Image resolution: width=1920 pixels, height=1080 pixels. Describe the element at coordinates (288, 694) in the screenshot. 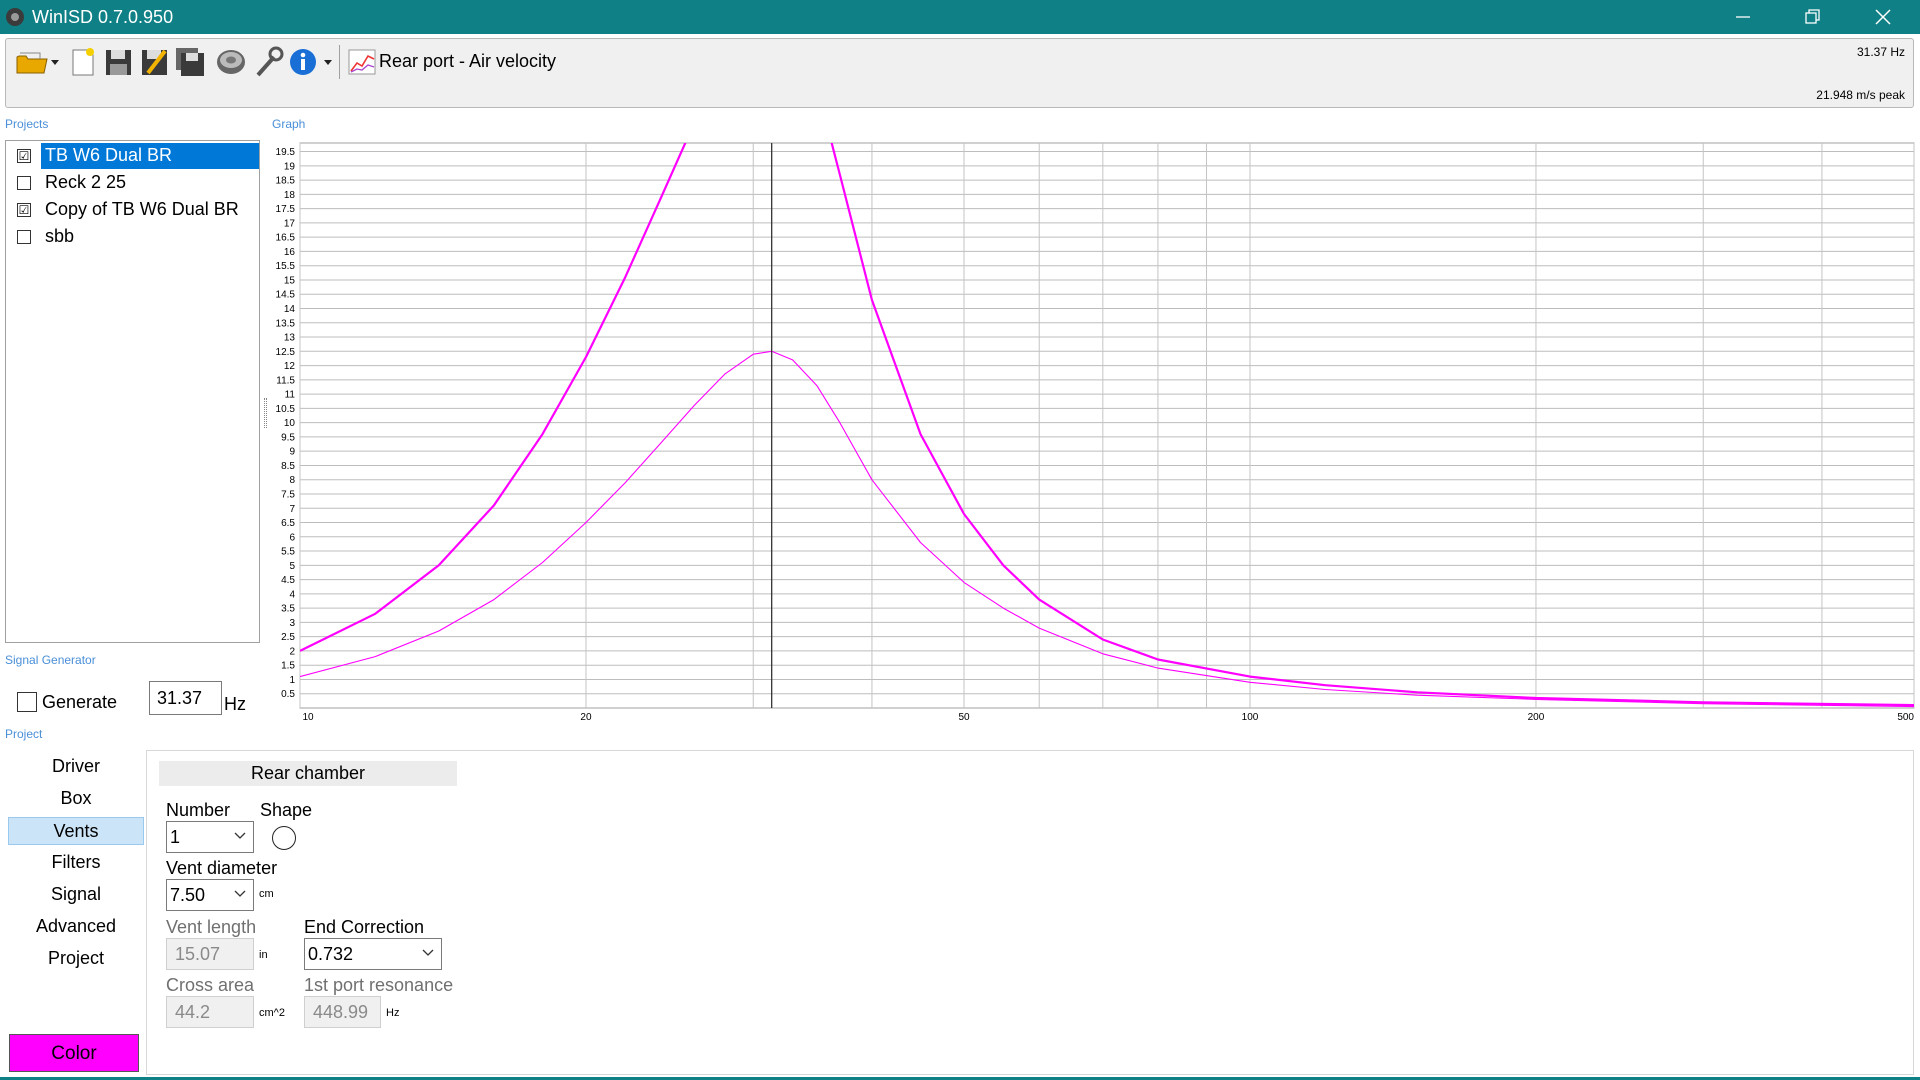

I see `y-tick-label: 0.5` at that location.